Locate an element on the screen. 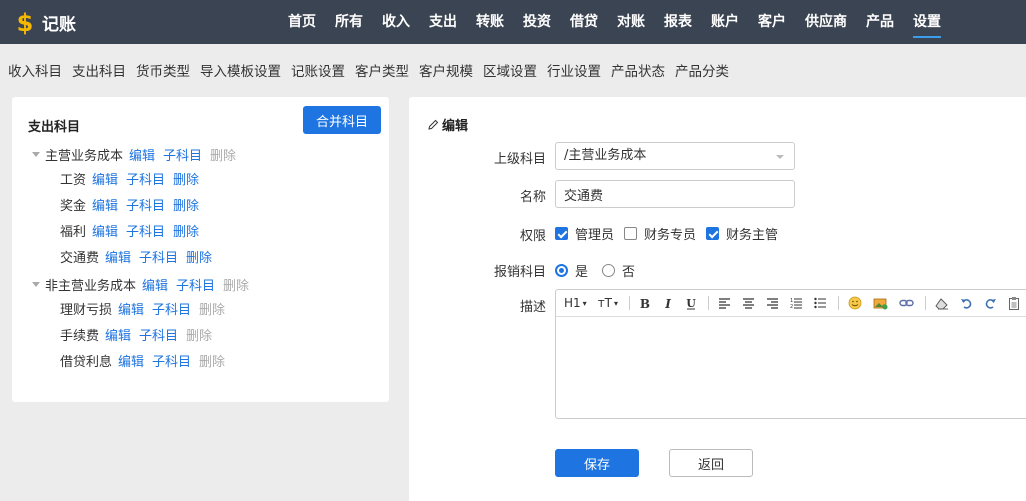 This screenshot has height=501, width=1026. back-button: 返回 is located at coordinates (711, 463).